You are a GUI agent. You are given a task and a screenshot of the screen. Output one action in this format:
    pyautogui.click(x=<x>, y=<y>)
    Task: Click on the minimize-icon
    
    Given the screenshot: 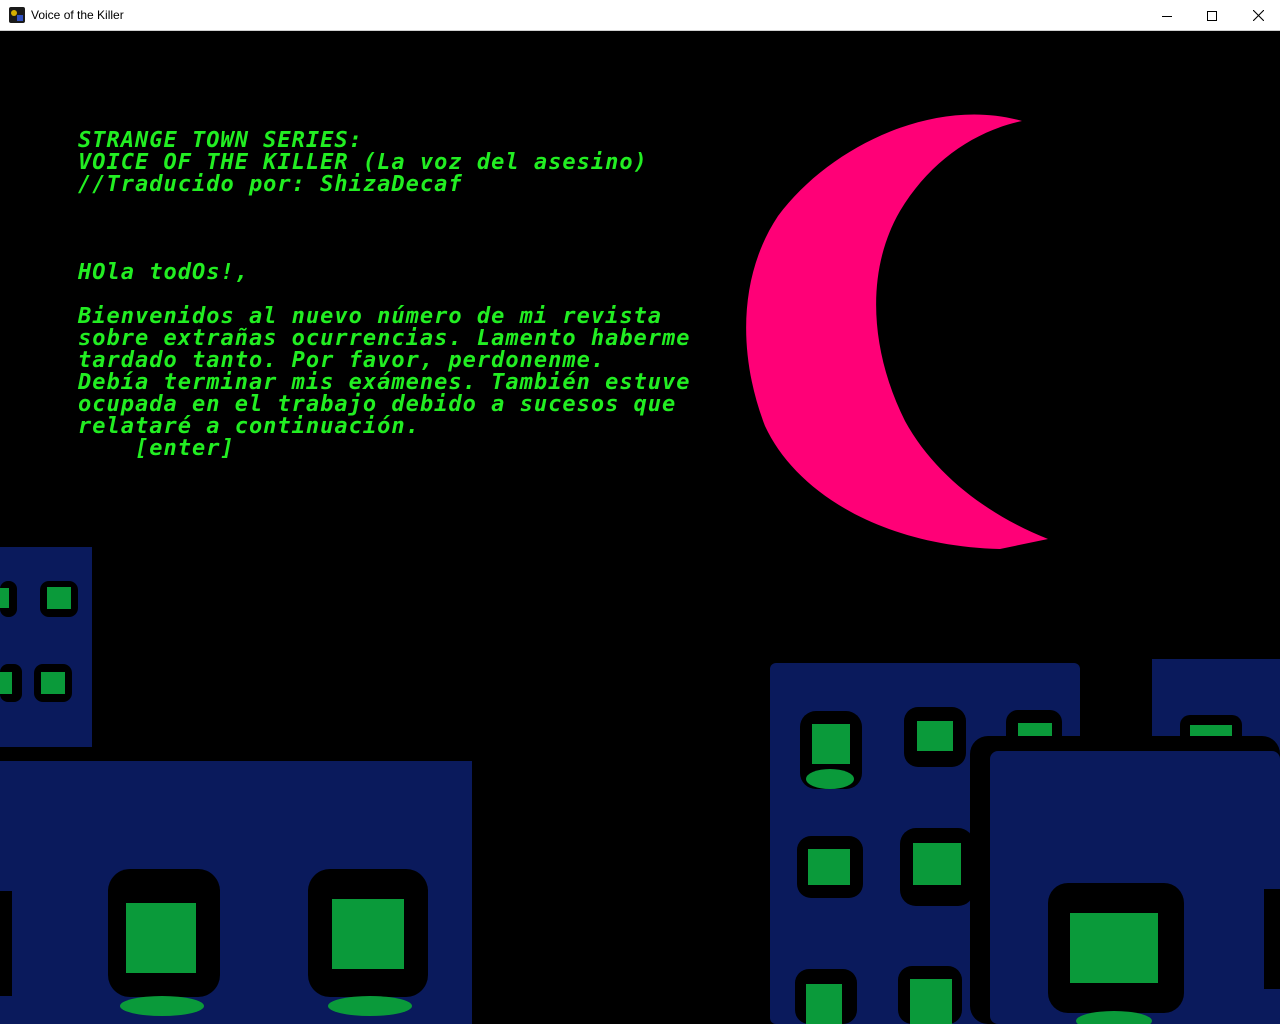 What is the action you would take?
    pyautogui.click(x=1167, y=16)
    